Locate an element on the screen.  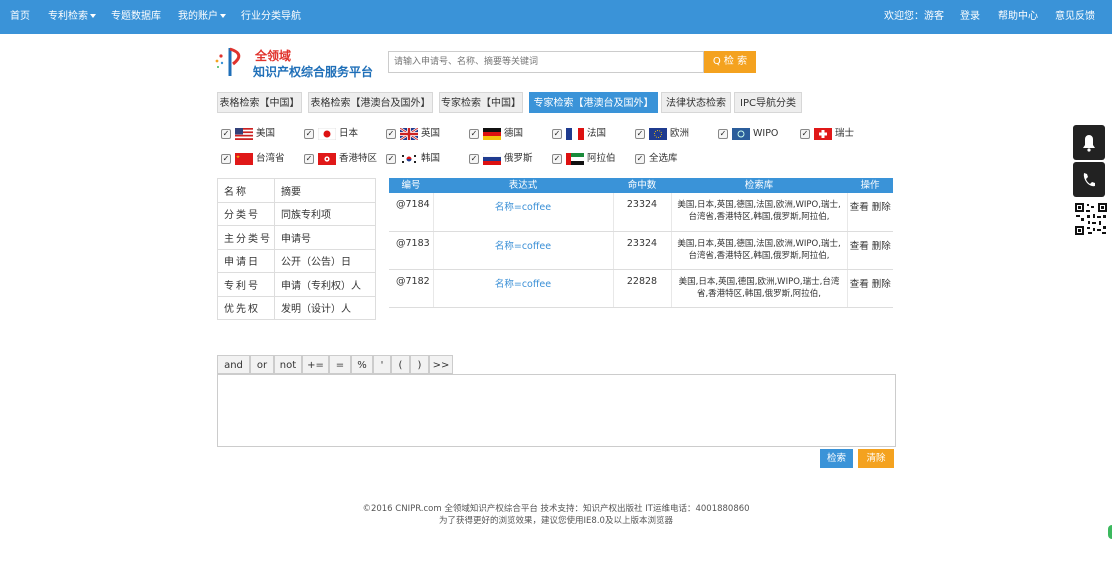
expression-editor is located at coordinates (556, 410).